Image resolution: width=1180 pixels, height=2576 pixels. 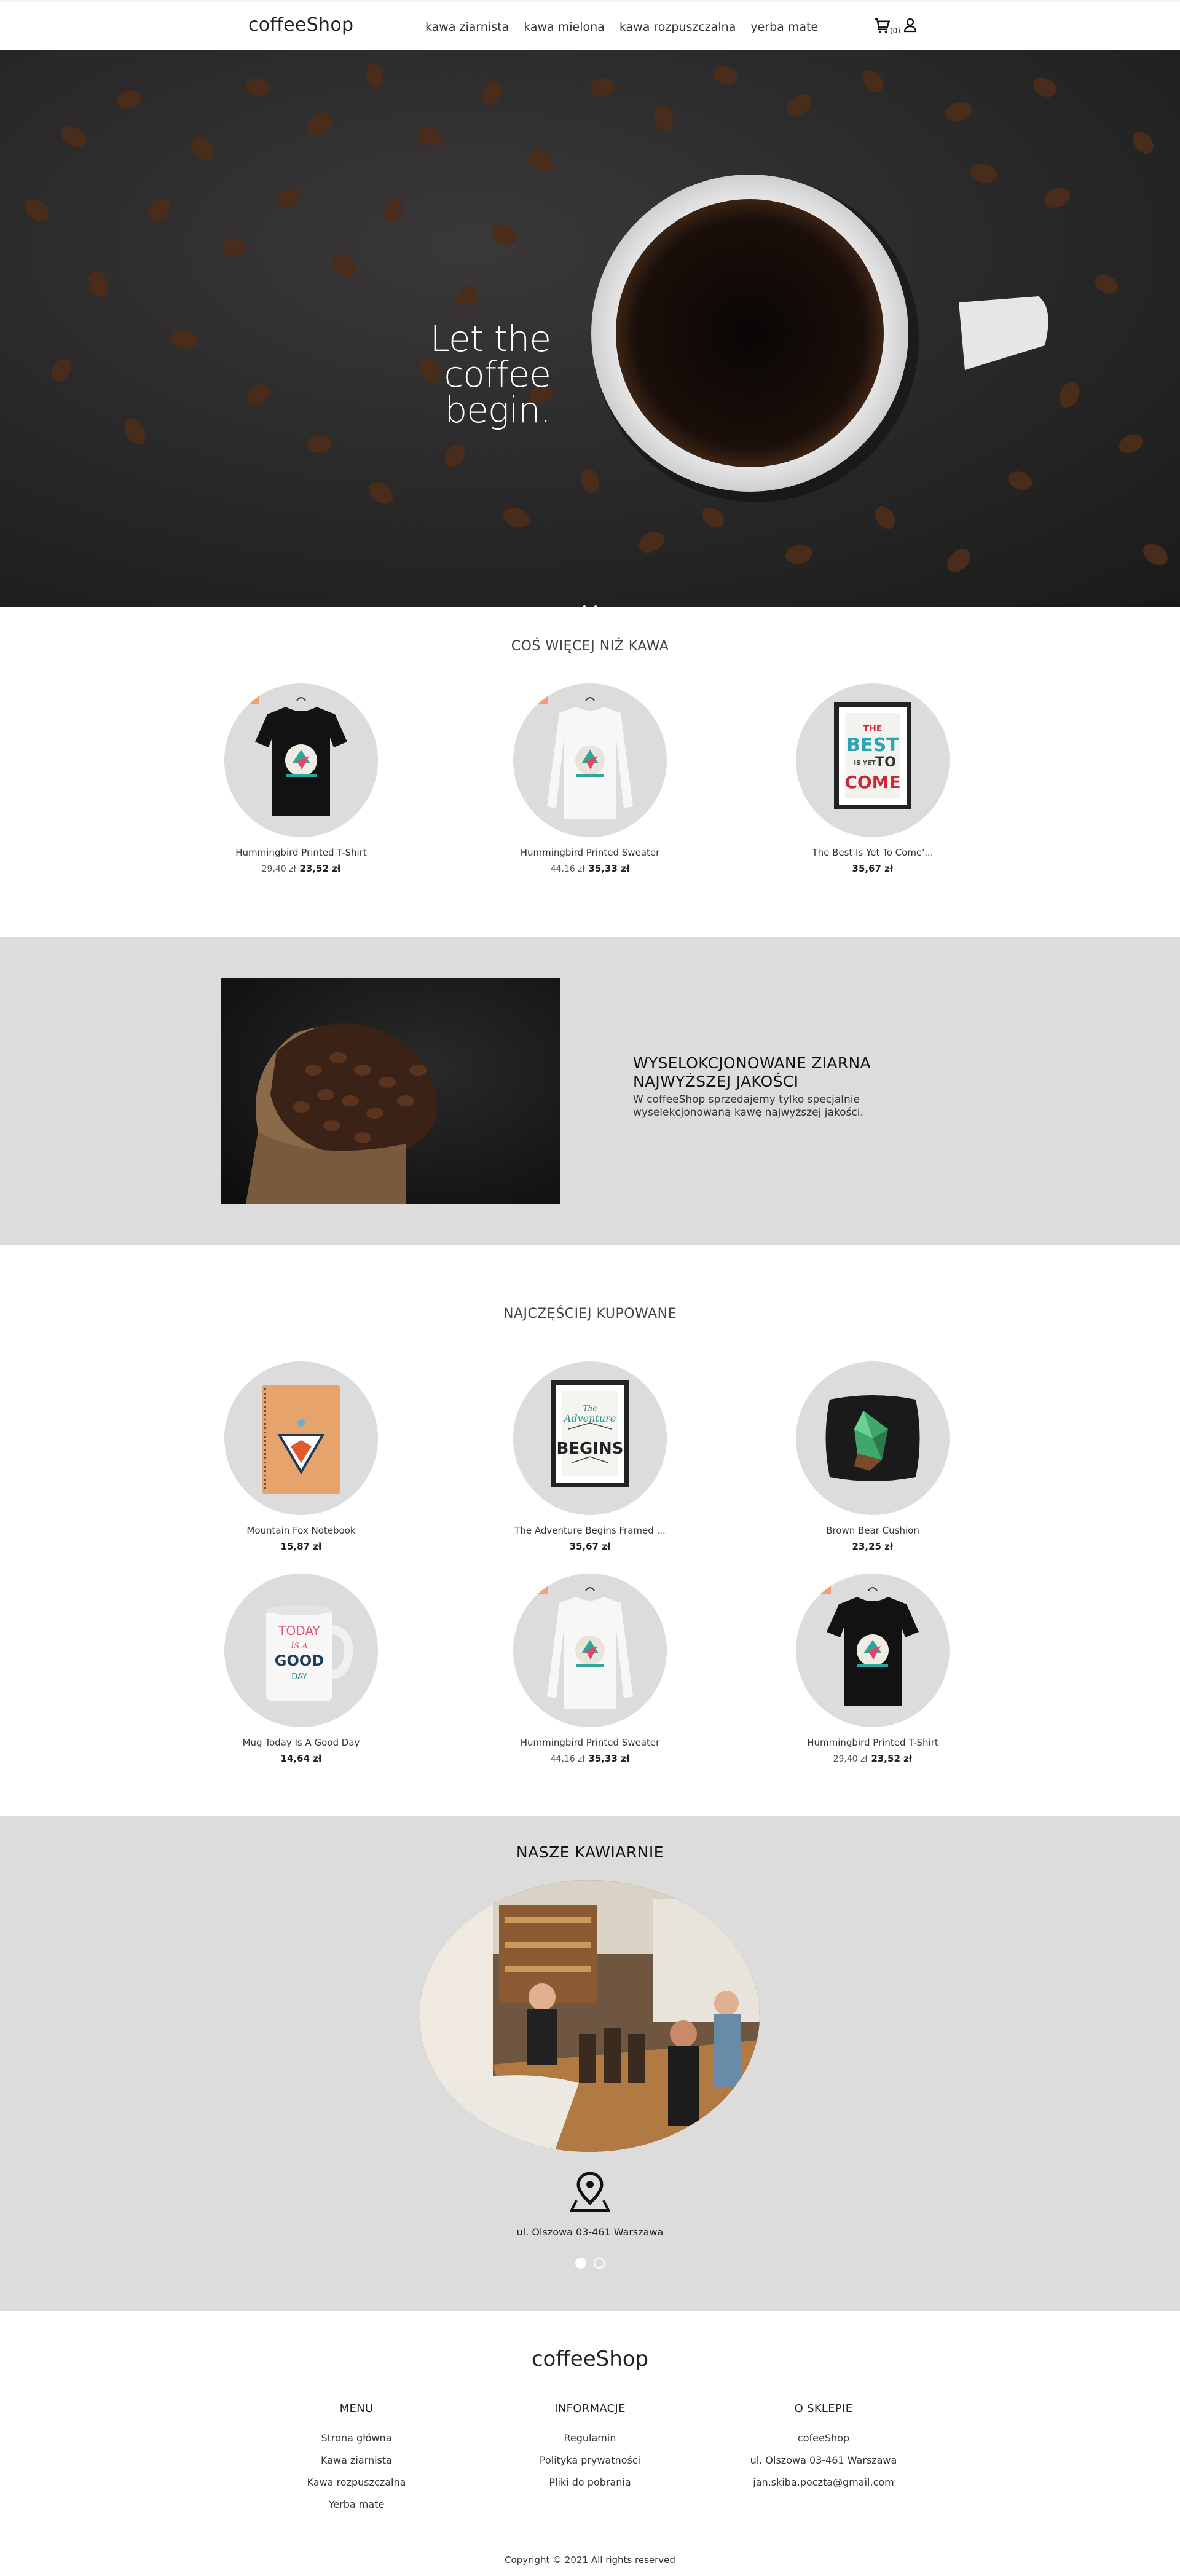 I want to click on hero-title-line2: begin., so click(x=498, y=410).